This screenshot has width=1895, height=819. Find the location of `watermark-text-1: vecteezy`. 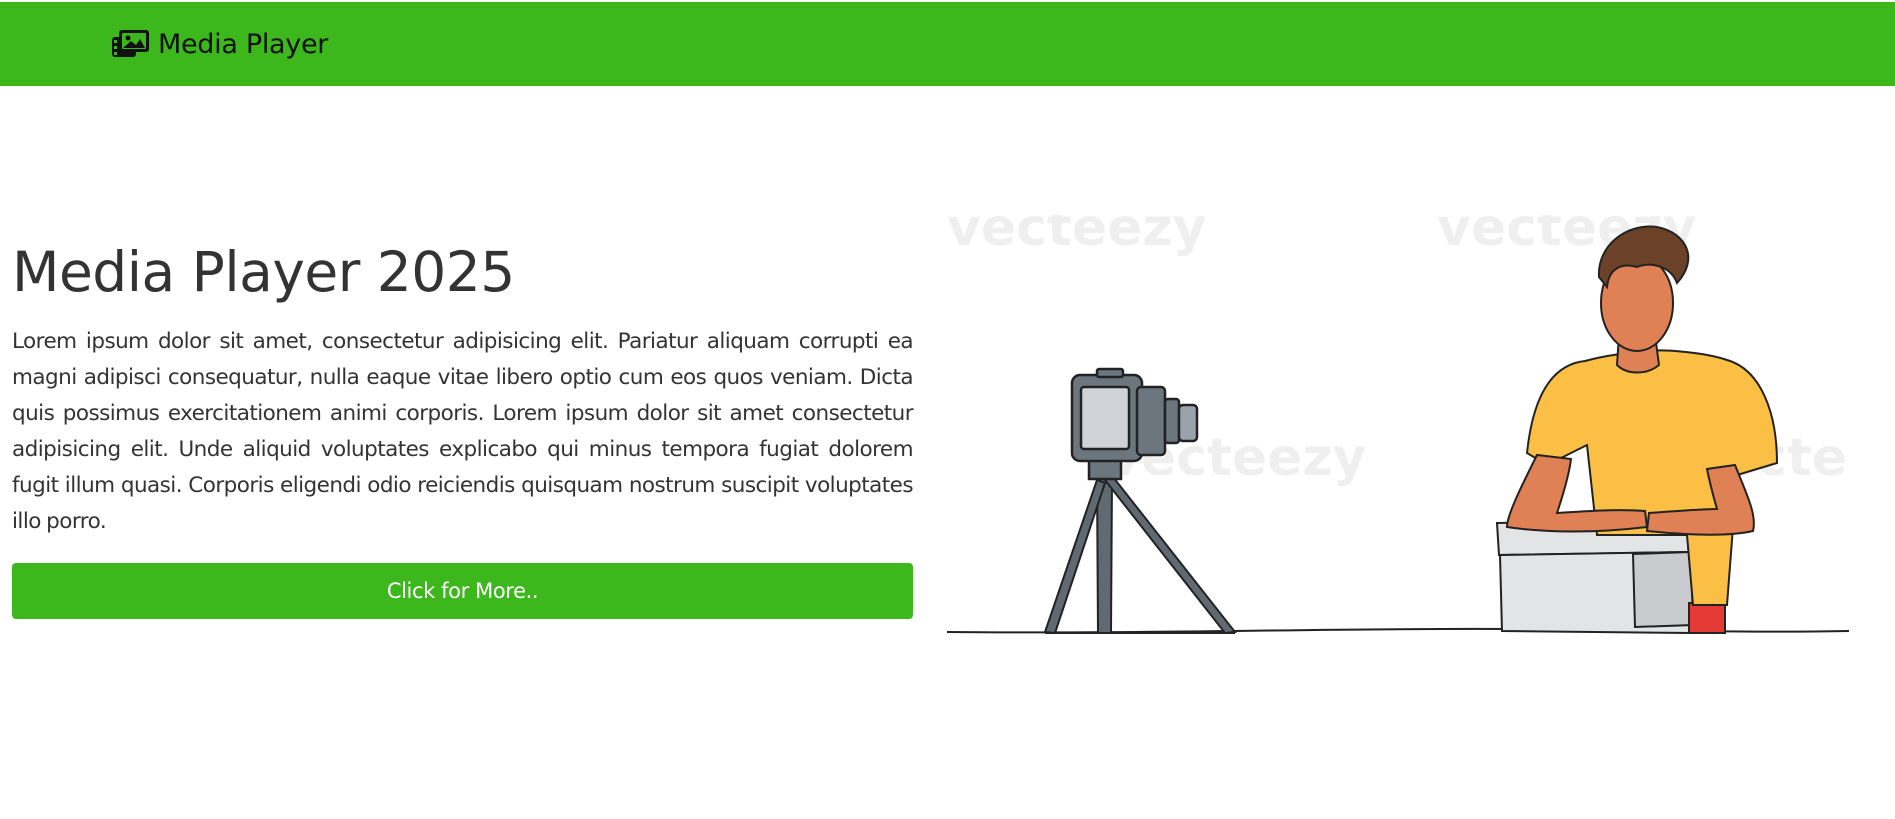

watermark-text-1: vecteezy is located at coordinates (1077, 236).